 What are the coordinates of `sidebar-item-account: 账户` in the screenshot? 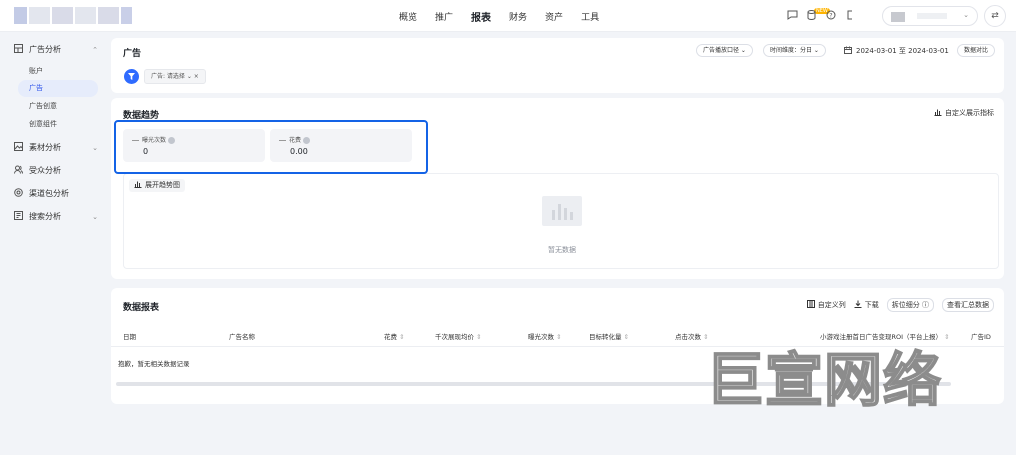 It's located at (58, 71).